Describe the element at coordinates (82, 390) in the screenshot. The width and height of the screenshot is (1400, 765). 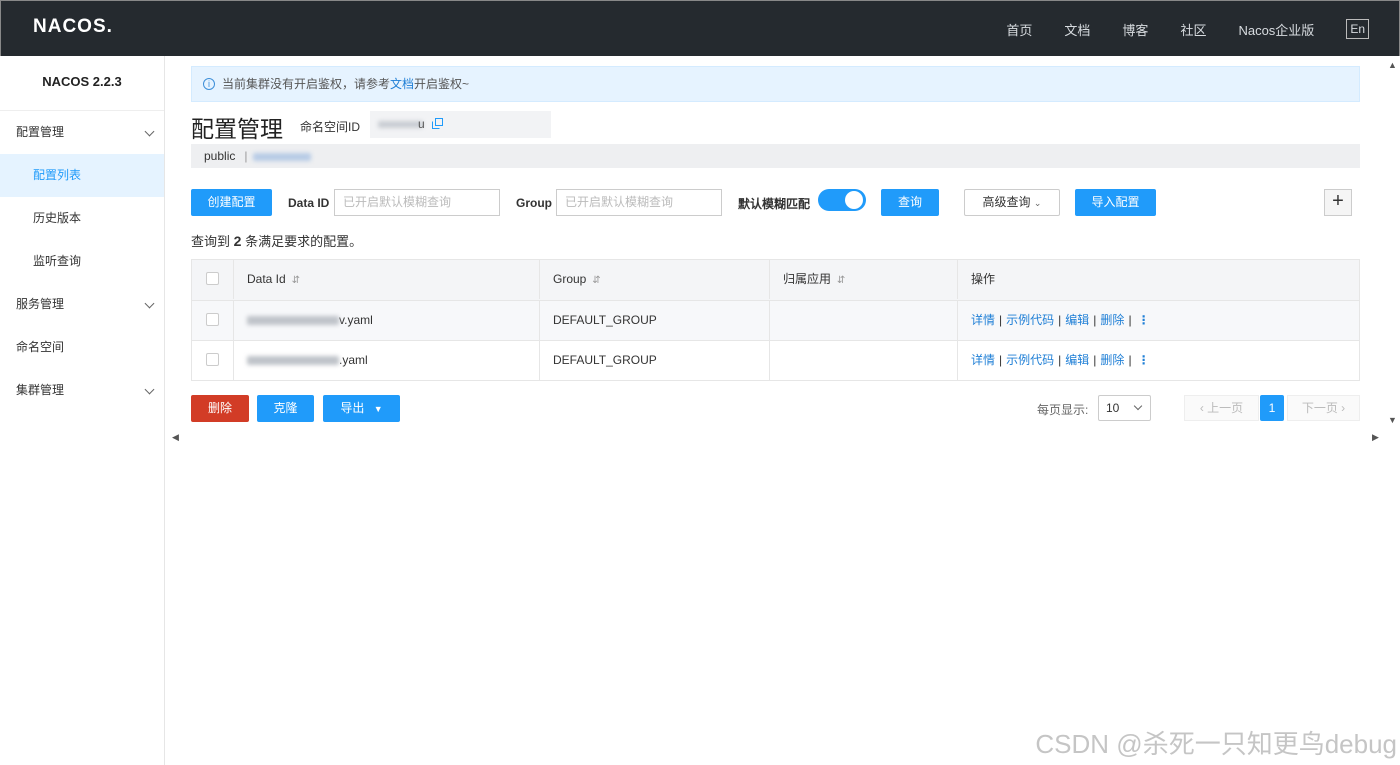
I see `sidebar-item-cluster-management: 集群管理` at that location.